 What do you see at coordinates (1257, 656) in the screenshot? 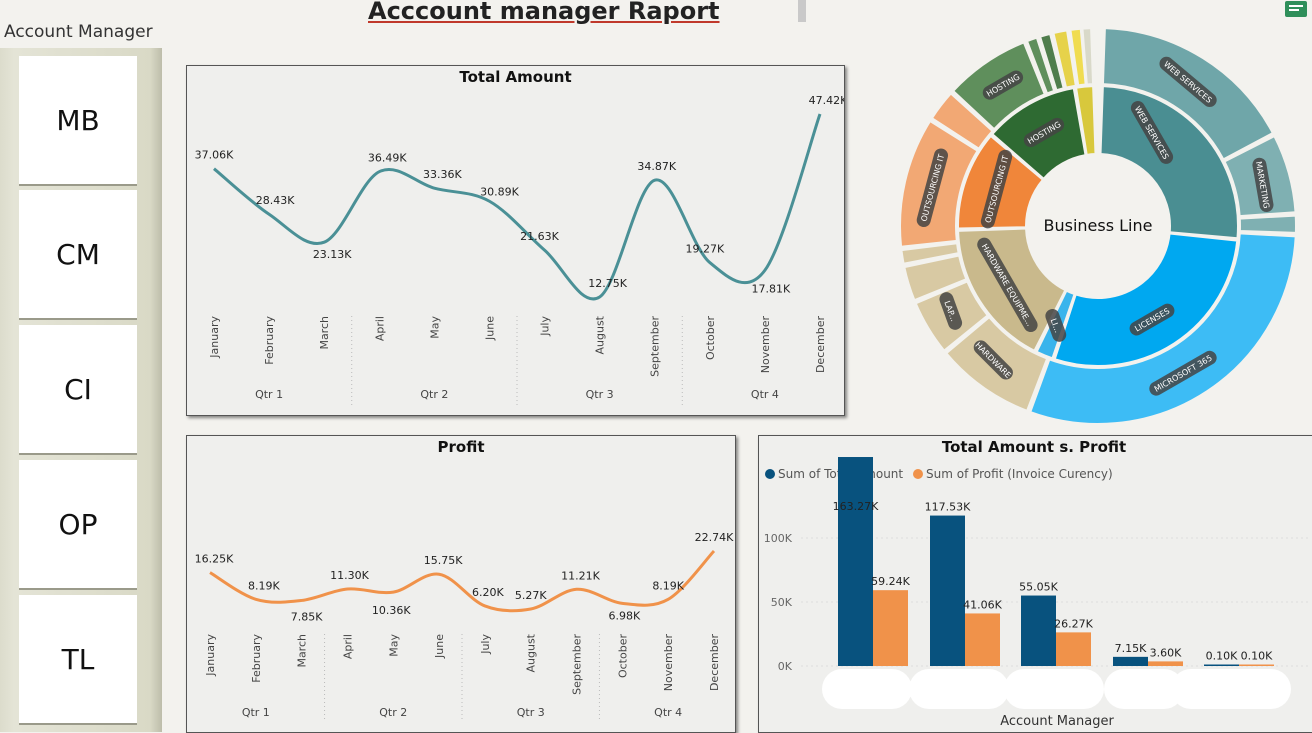
I see `bar-data-label: 0.10K` at bounding box center [1257, 656].